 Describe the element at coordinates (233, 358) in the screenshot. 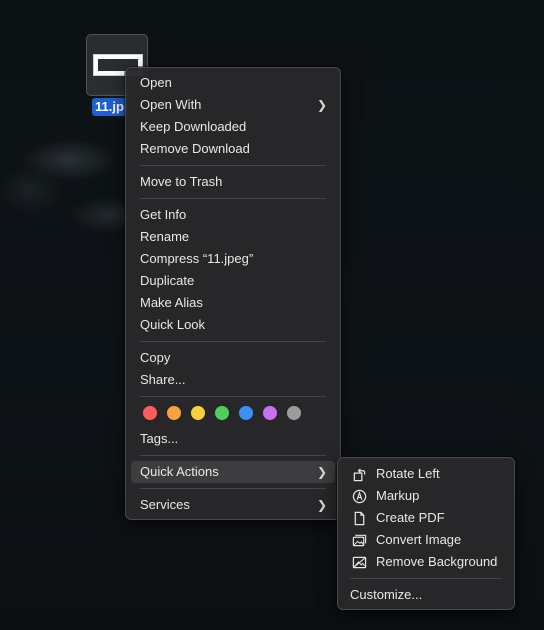

I see `menu-item-copy: Copy` at that location.